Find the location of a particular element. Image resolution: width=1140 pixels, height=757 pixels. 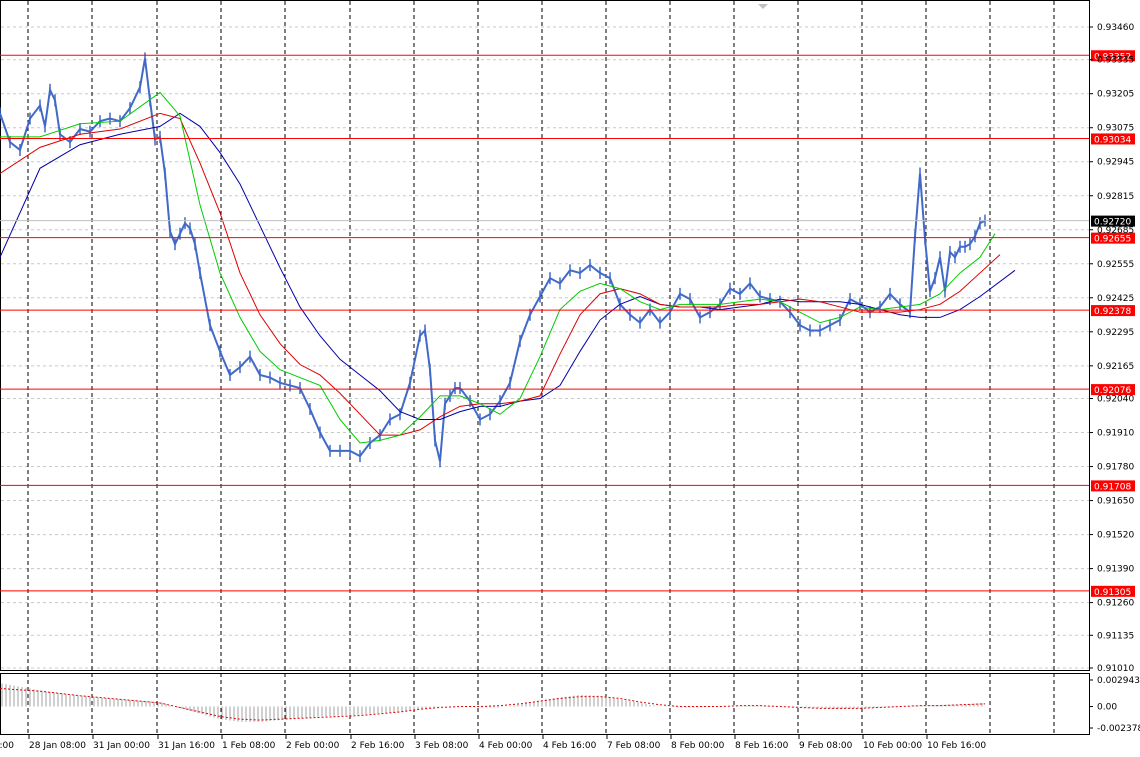

level-price-label: 0.92378 is located at coordinates (1112, 312).